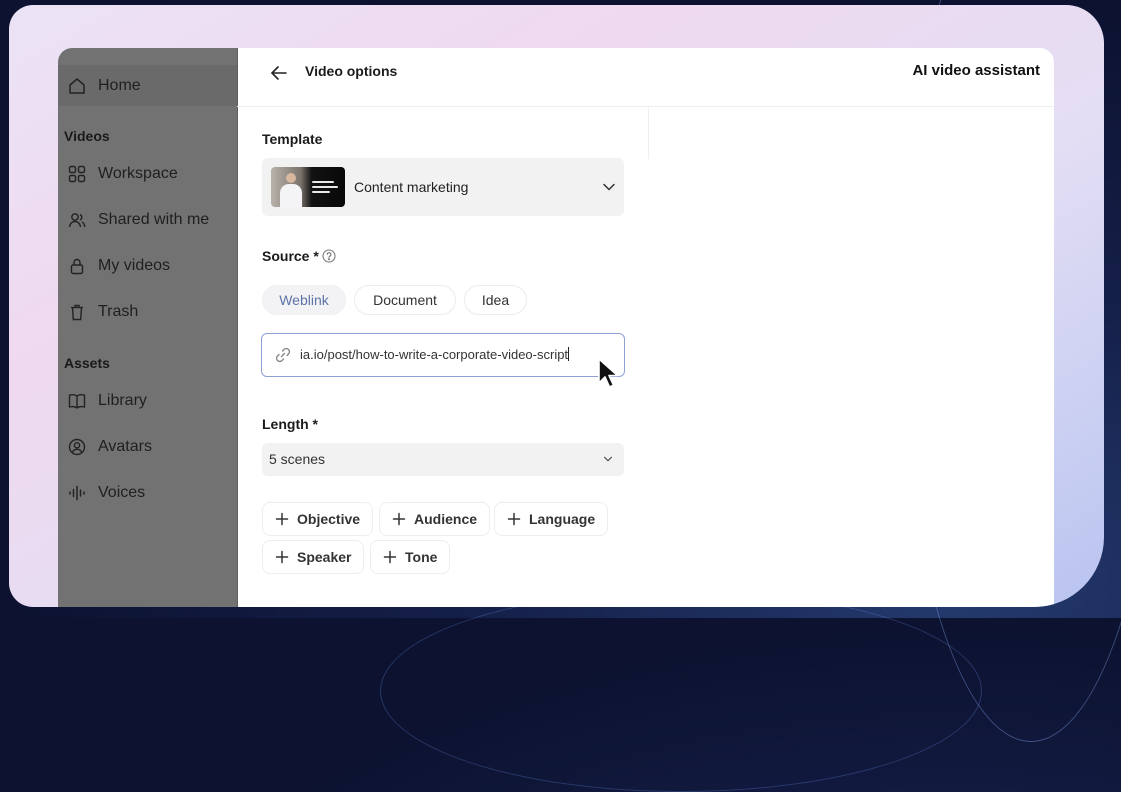 The image size is (1121, 792). What do you see at coordinates (77, 266) in the screenshot?
I see `lock-icon` at bounding box center [77, 266].